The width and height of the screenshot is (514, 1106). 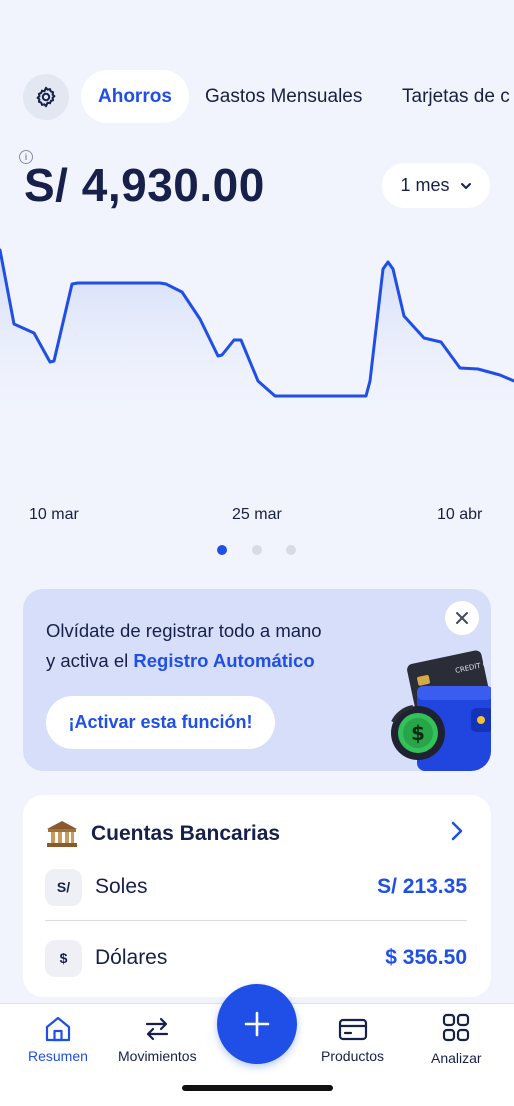 I want to click on nav-item-movimientos: Movimientos, so click(x=157, y=1039).